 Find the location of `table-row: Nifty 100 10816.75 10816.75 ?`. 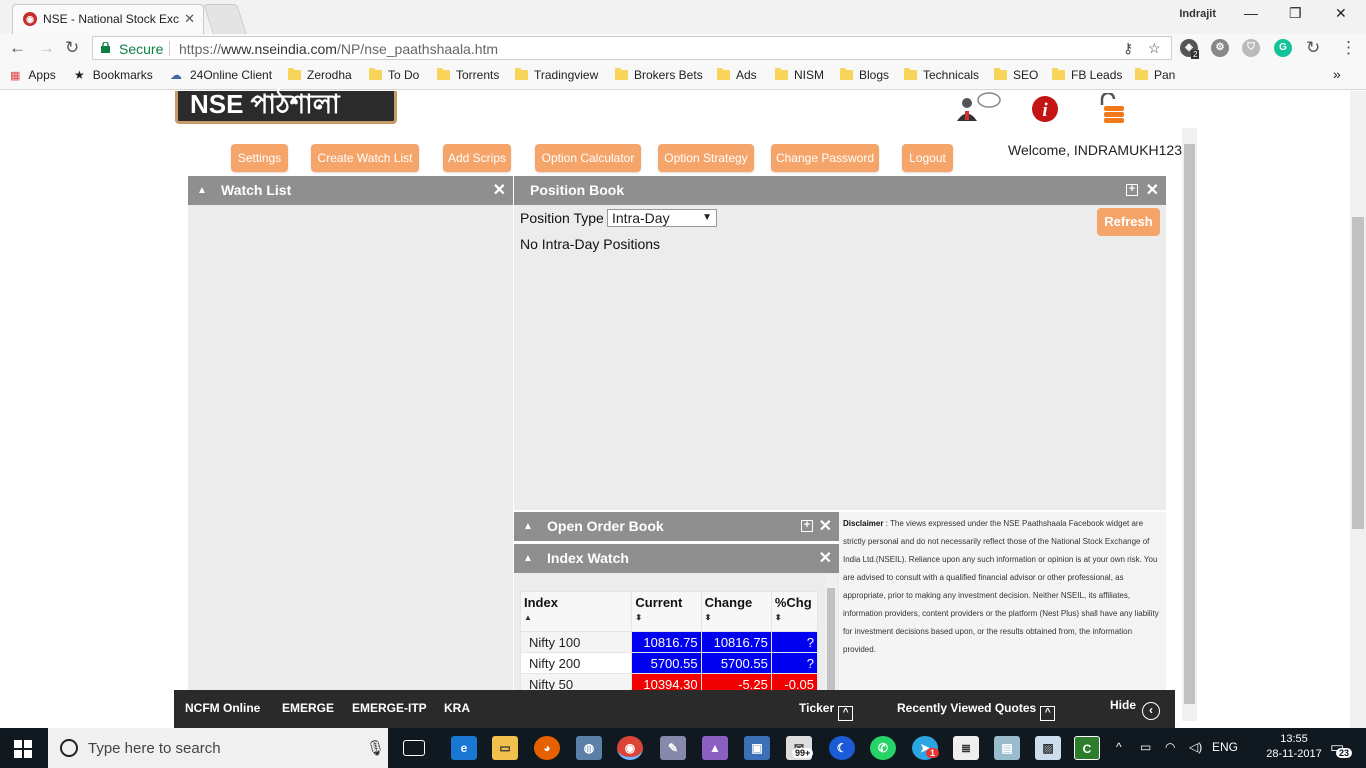

table-row: Nifty 100 10816.75 10816.75 ? is located at coordinates (669, 642).